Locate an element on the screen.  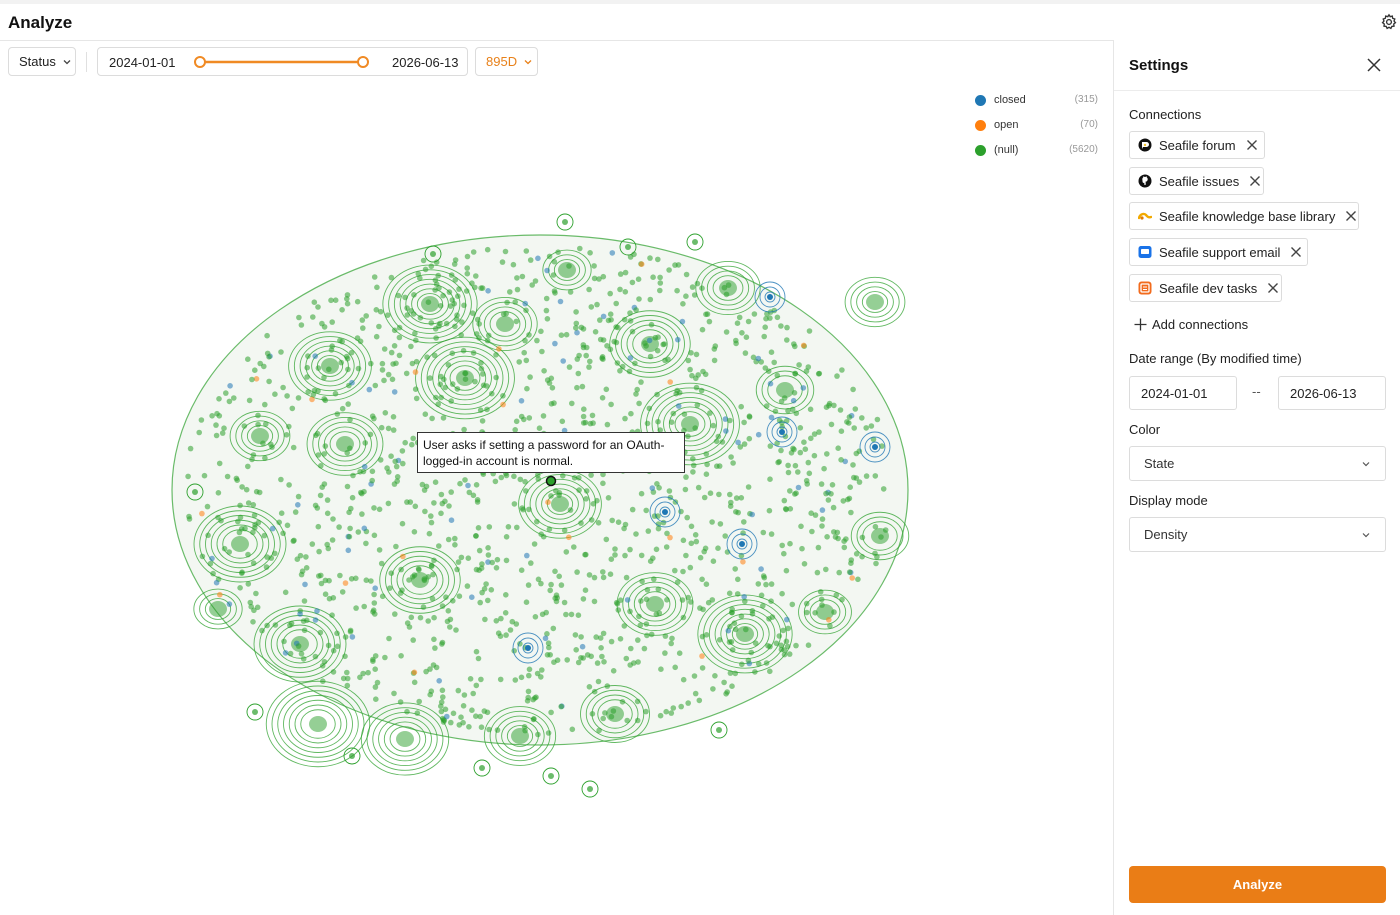
range-slider-track is located at coordinates (284, 62).